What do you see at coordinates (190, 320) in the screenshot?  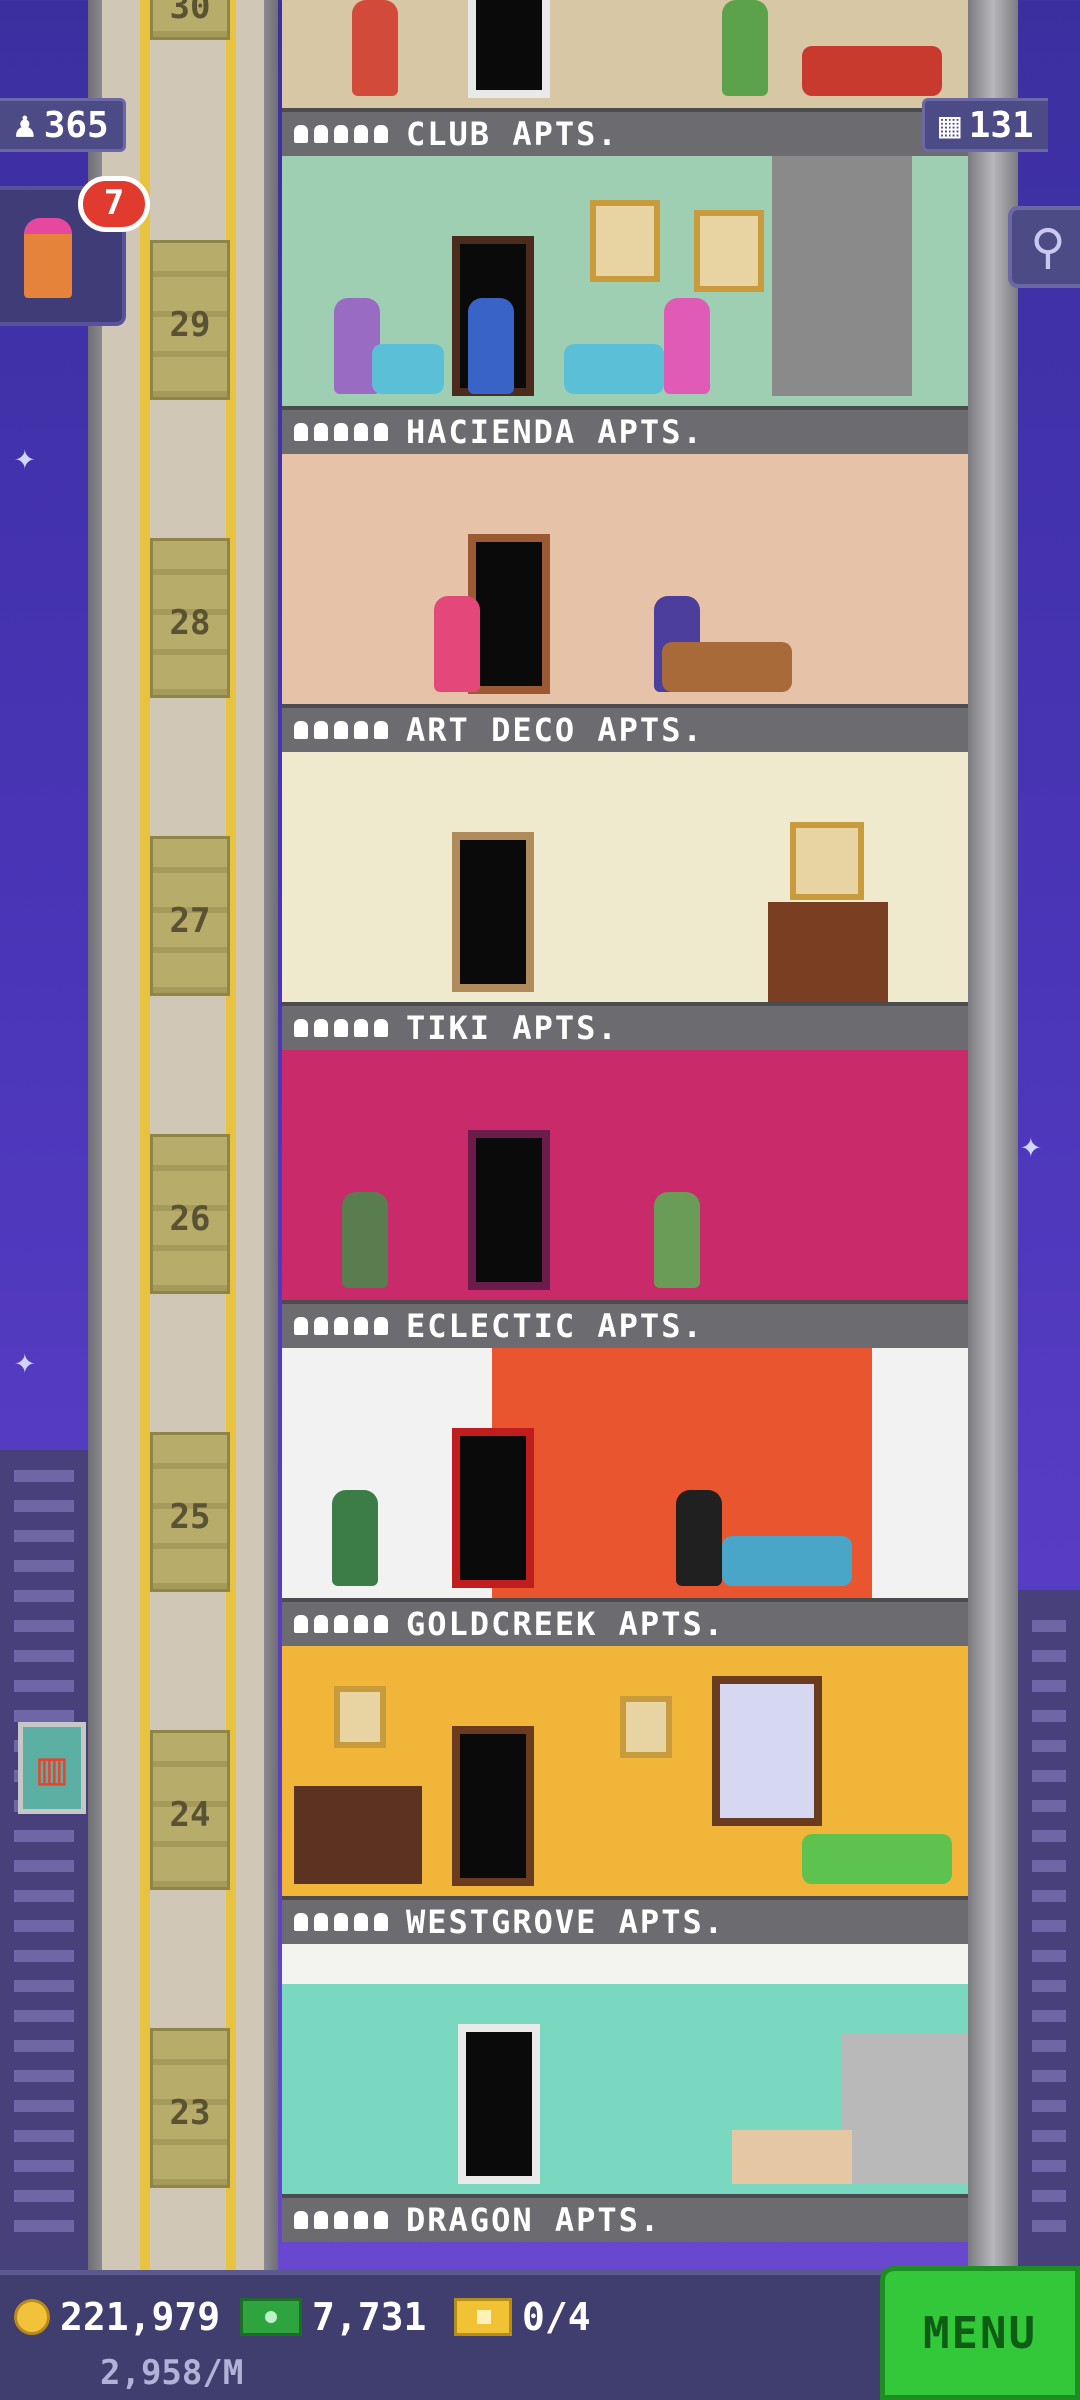 I see `elevator-floor-marker: 29` at bounding box center [190, 320].